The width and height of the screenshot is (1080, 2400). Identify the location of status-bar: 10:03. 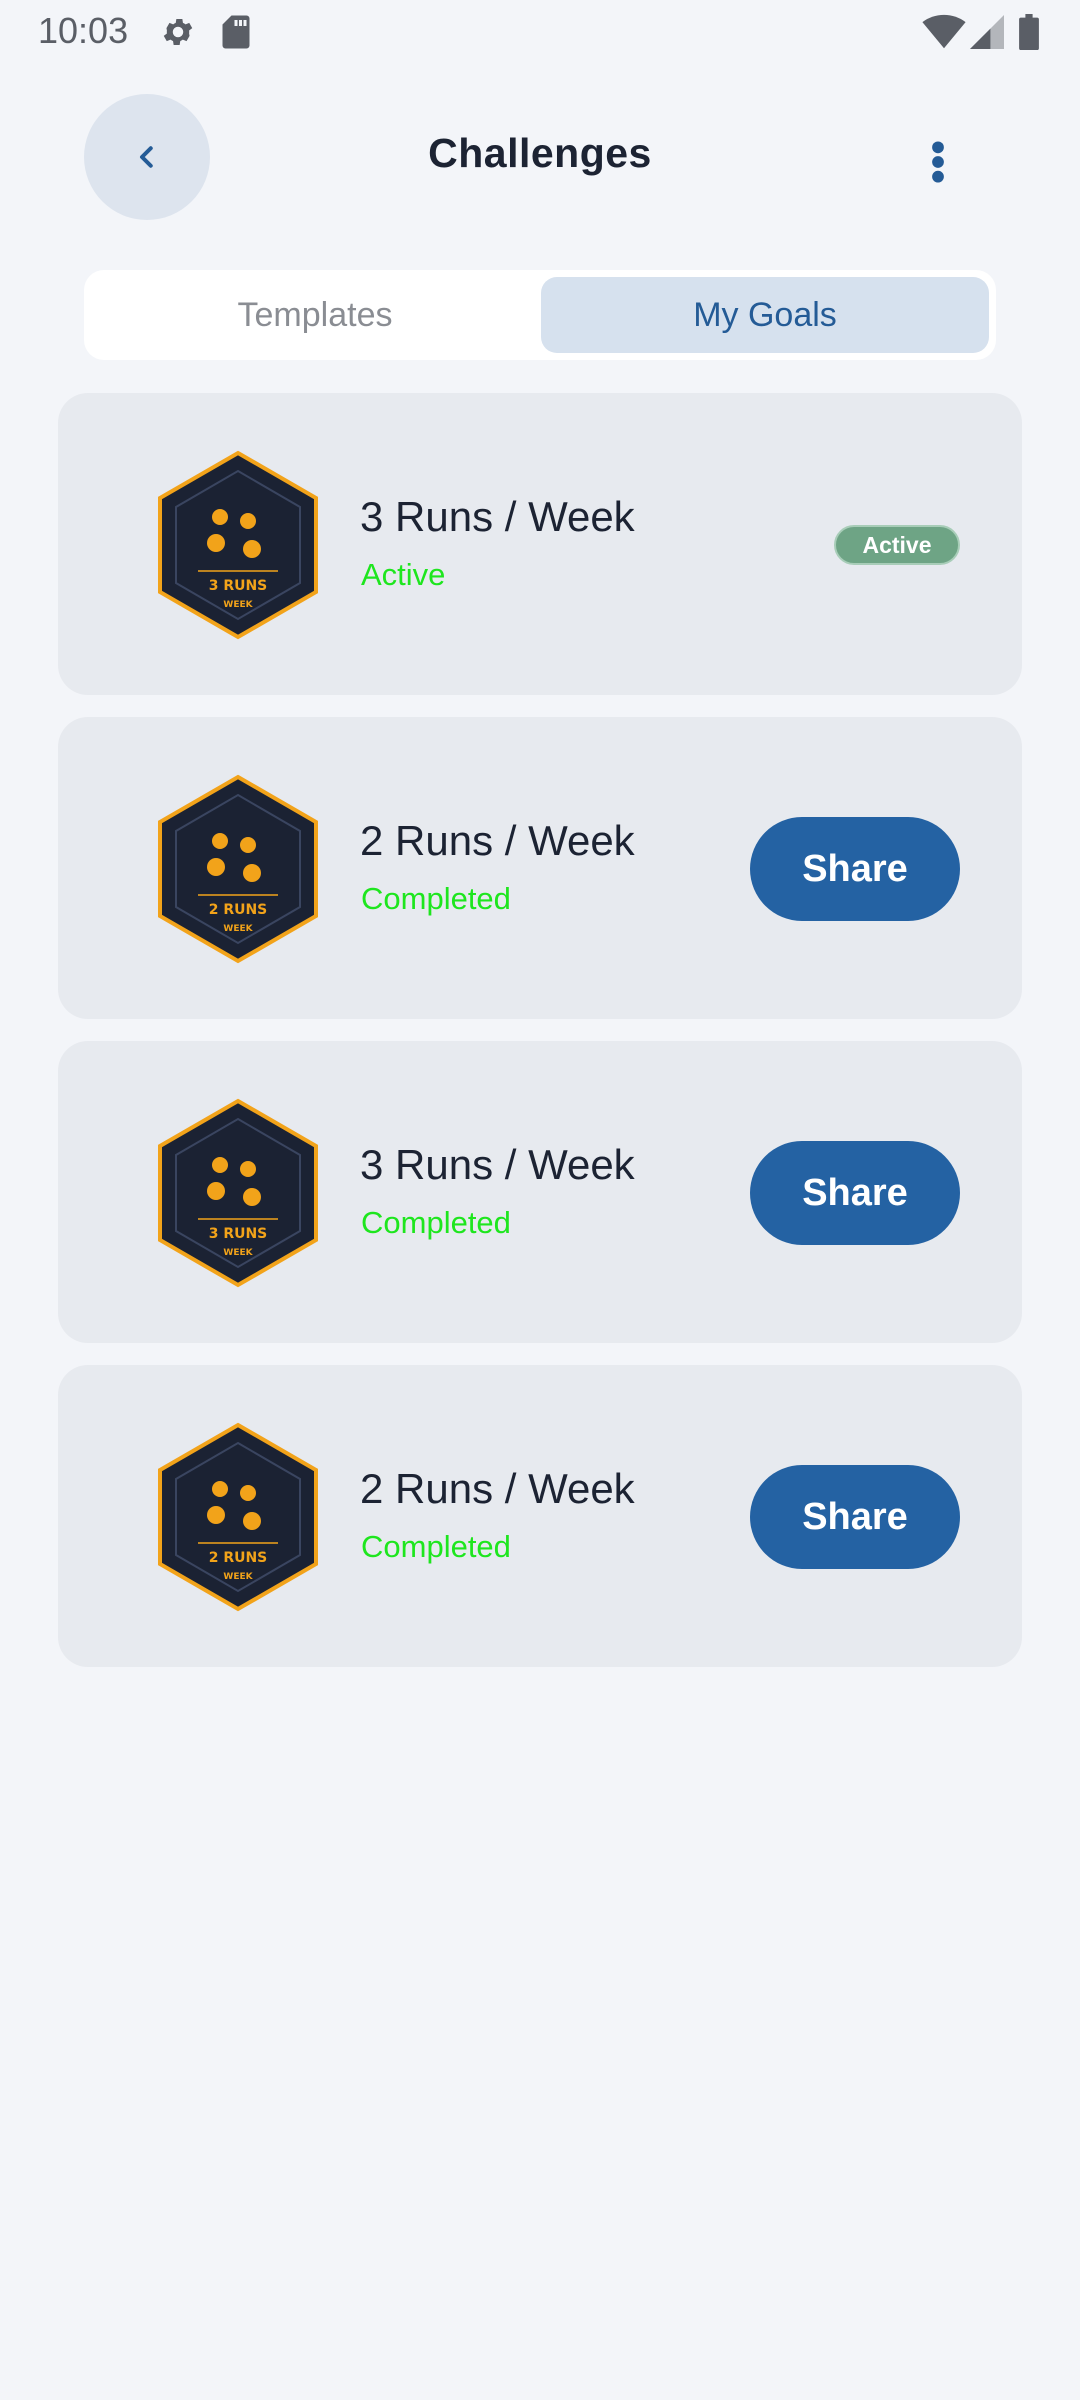
(540, 32).